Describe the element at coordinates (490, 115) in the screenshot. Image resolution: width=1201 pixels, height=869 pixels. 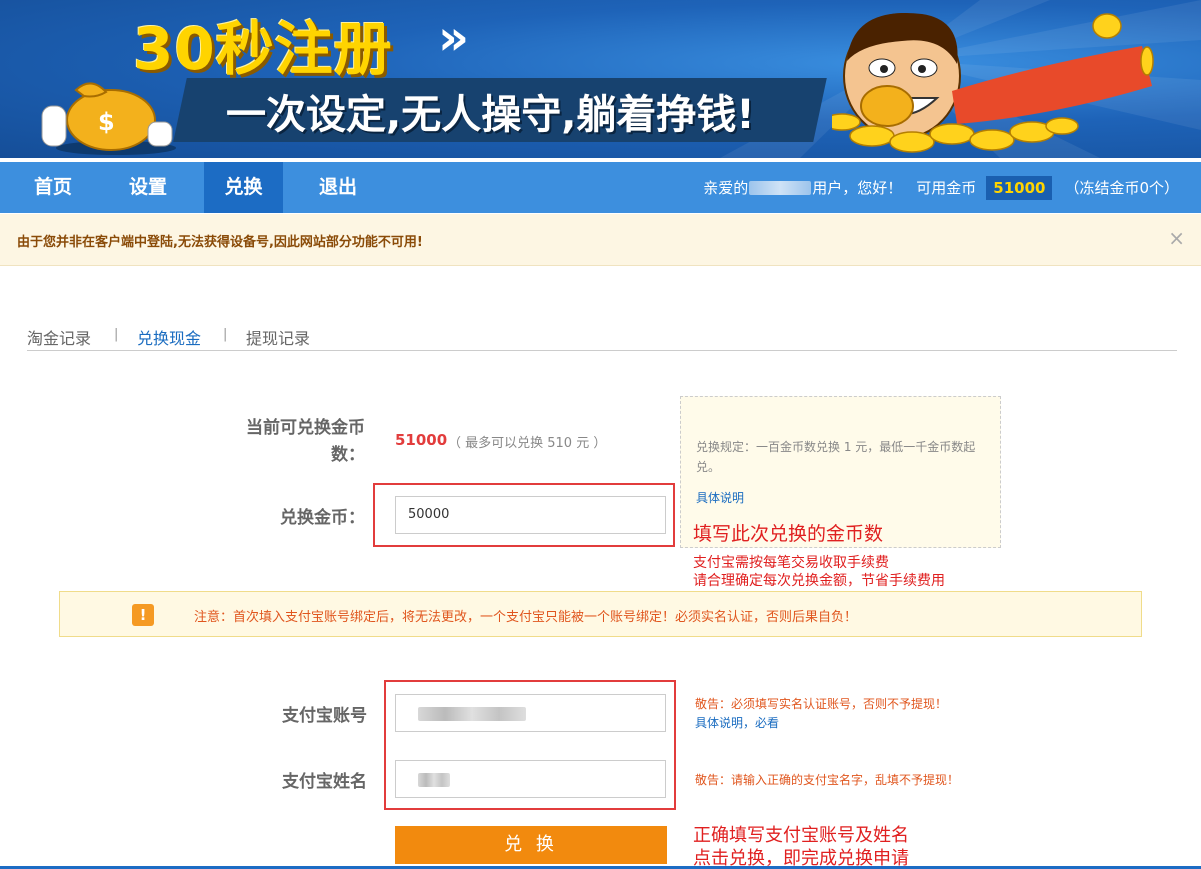
I see `banner-subtitle: 一次设定,无人操守,躺着挣钱!` at that location.